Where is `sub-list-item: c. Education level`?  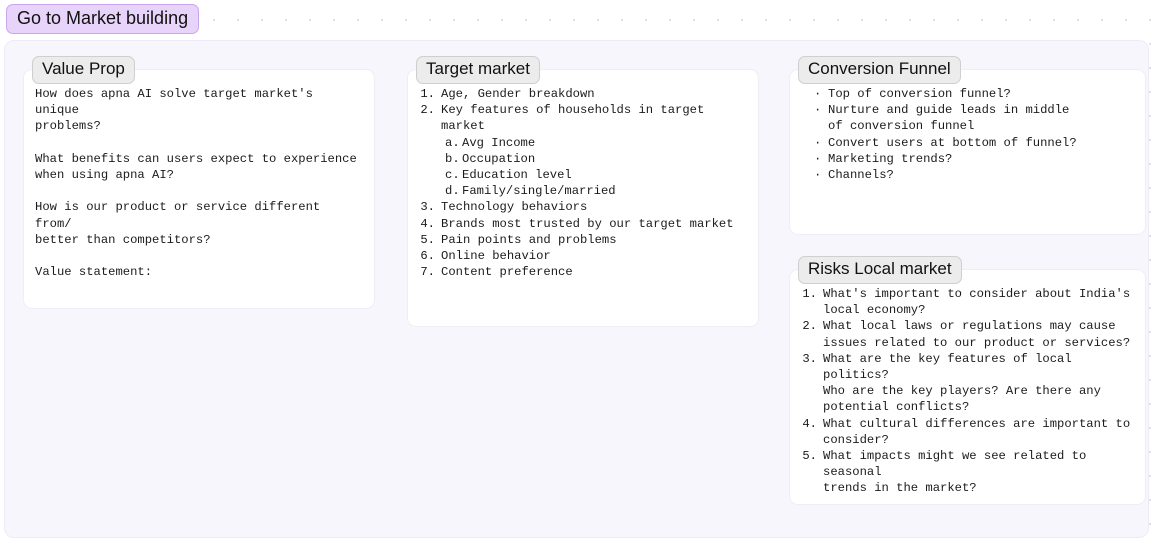 sub-list-item: c. Education level is located at coordinates (596, 175).